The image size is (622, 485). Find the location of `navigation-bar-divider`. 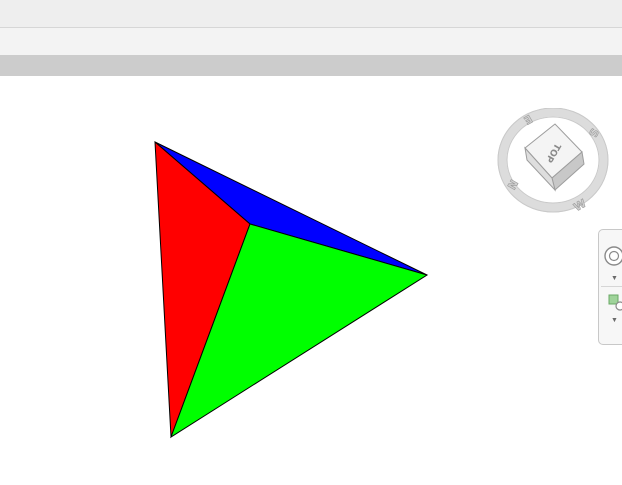

navigation-bar-divider is located at coordinates (611, 286).